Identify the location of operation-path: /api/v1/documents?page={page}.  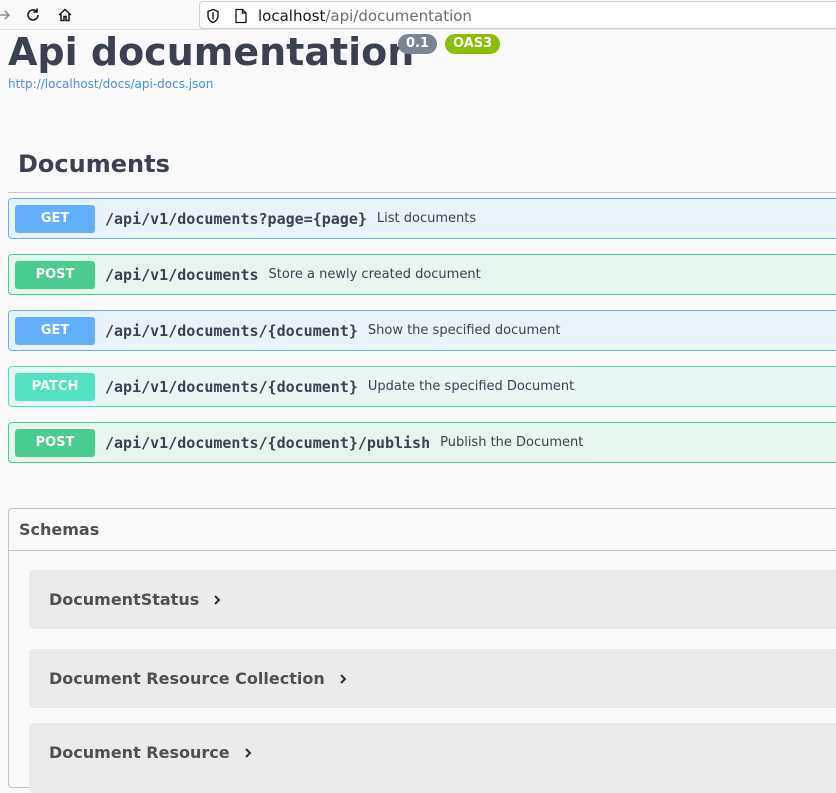
(236, 218).